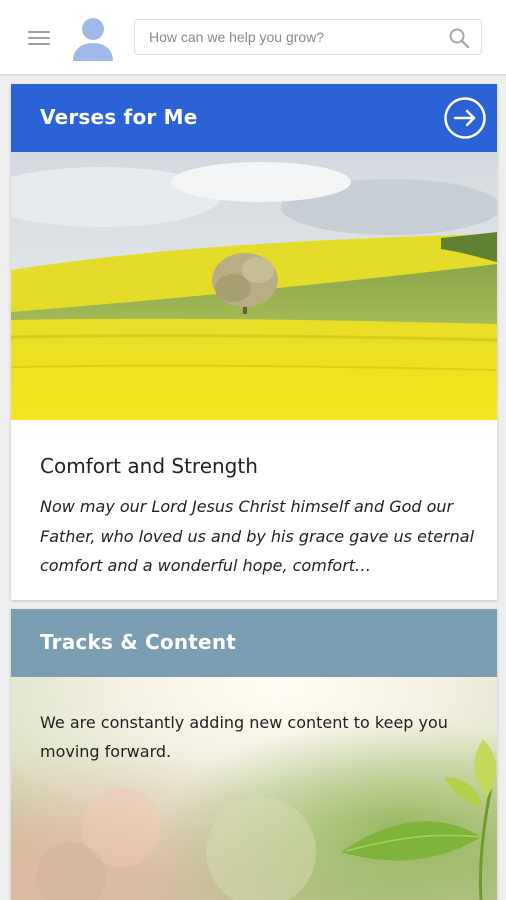 The width and height of the screenshot is (506, 900). I want to click on verses-card-title: Verses for Me, so click(119, 117).